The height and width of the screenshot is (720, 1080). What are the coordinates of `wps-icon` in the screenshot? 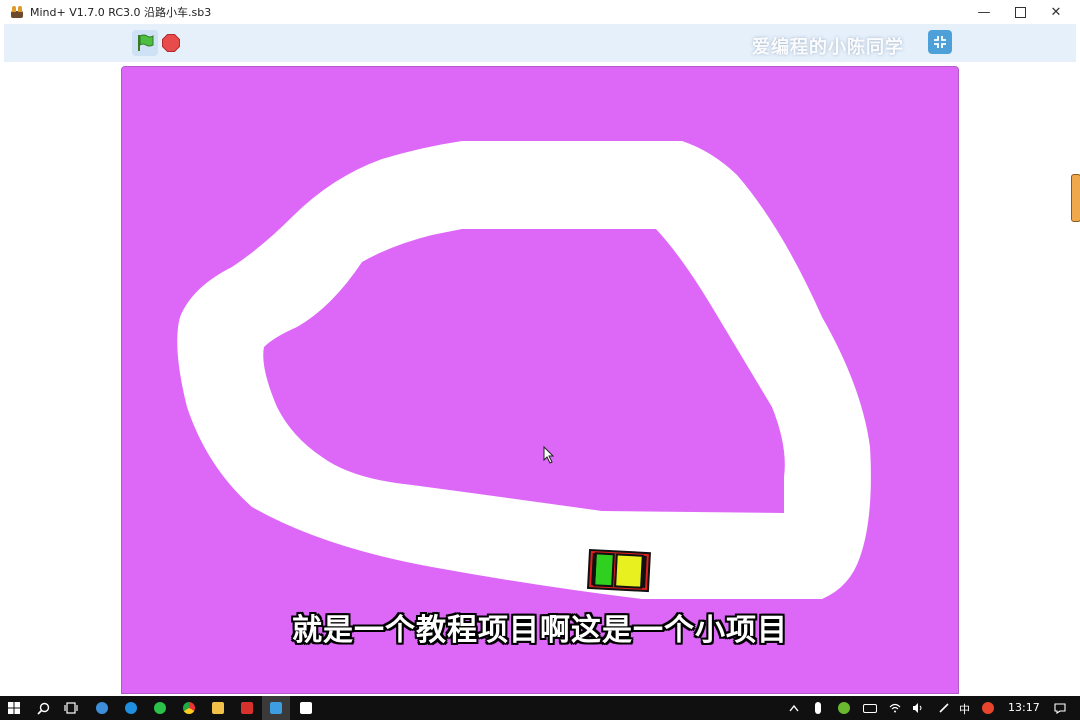 It's located at (247, 708).